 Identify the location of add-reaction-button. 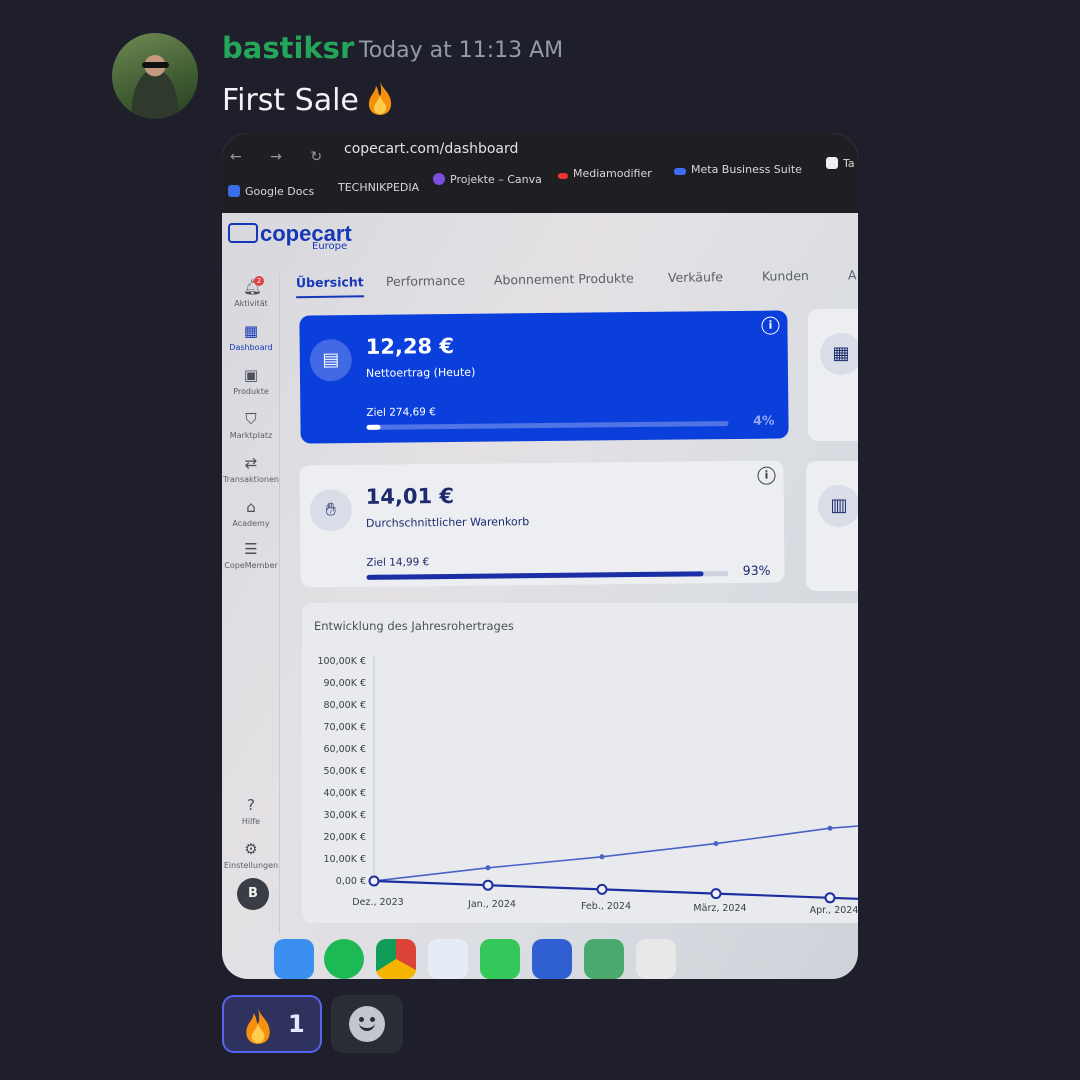
(367, 1024).